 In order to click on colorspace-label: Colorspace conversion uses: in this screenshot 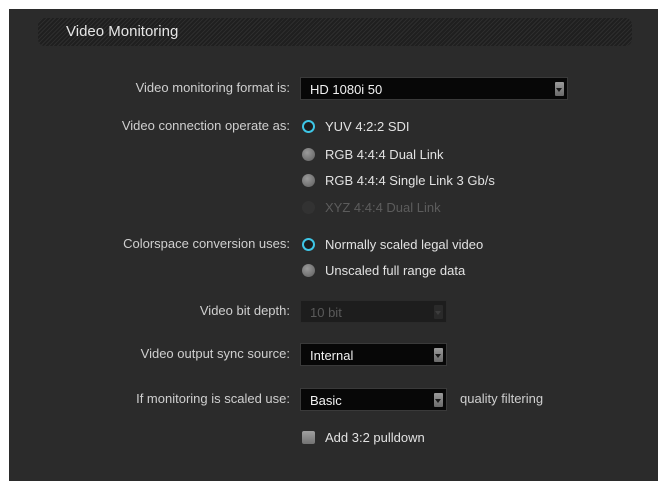, I will do `click(206, 243)`.